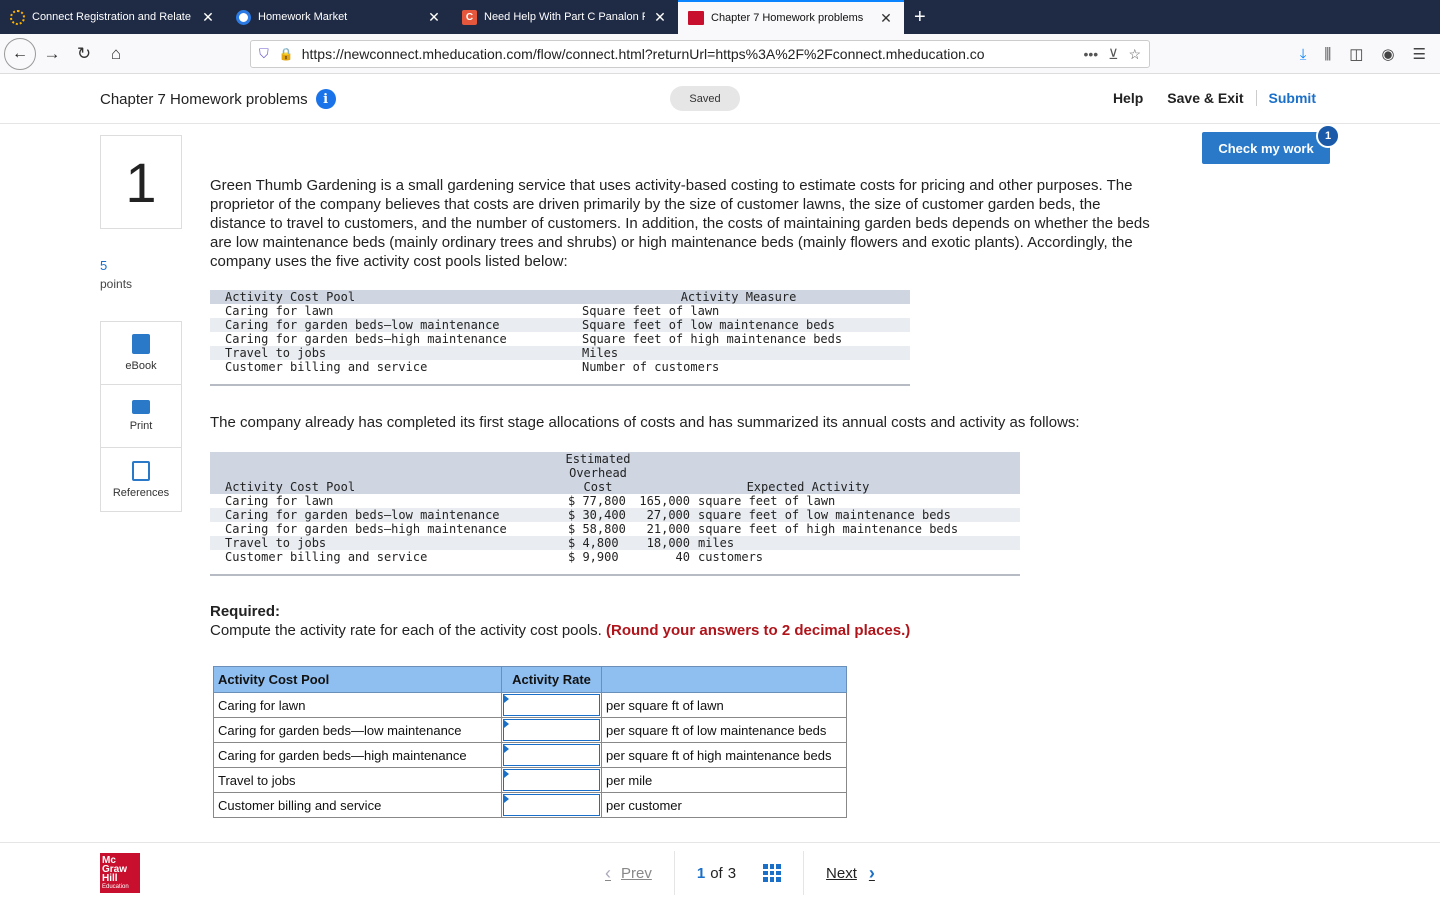 This screenshot has width=1440, height=900. I want to click on assignment-title: Chapter 7 Homework problems i, so click(218, 99).